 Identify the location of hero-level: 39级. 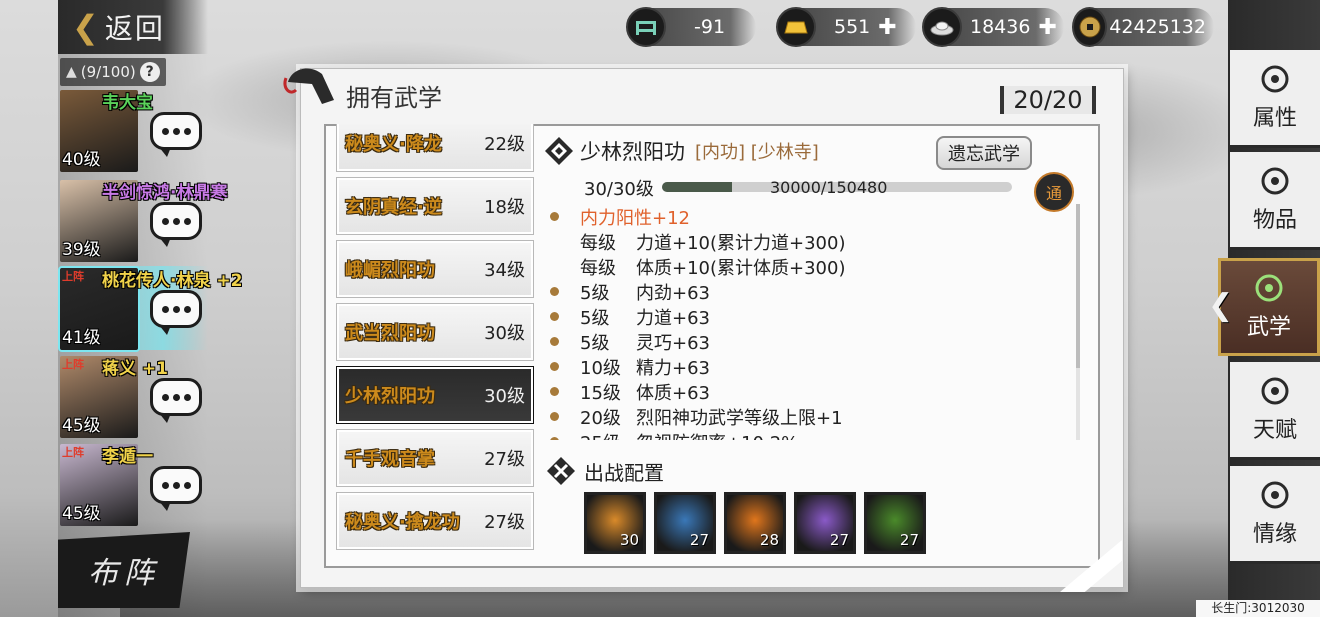
(81, 250).